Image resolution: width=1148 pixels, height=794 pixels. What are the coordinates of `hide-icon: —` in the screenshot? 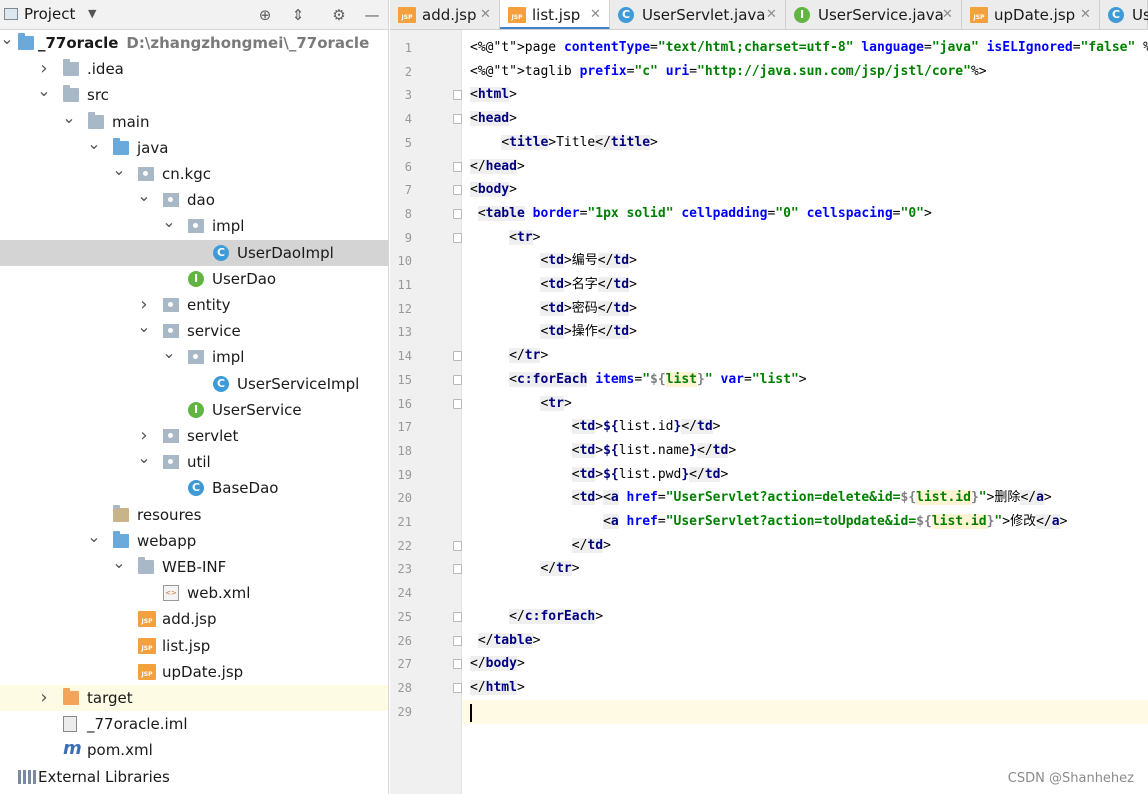 It's located at (372, 15).